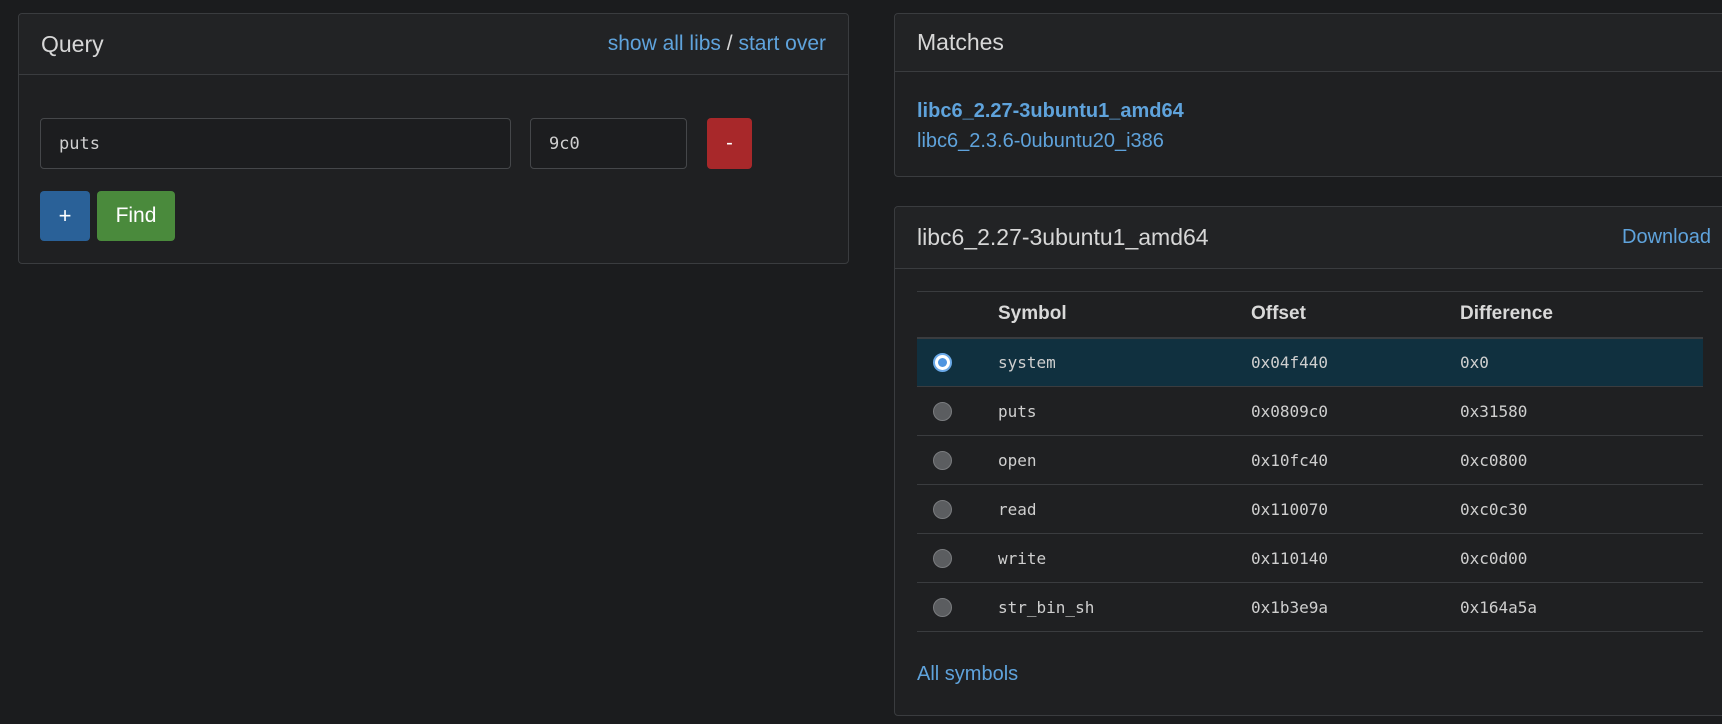 The image size is (1722, 724). I want to click on table-row: open 0x10fc40 0xc0800, so click(1310, 460).